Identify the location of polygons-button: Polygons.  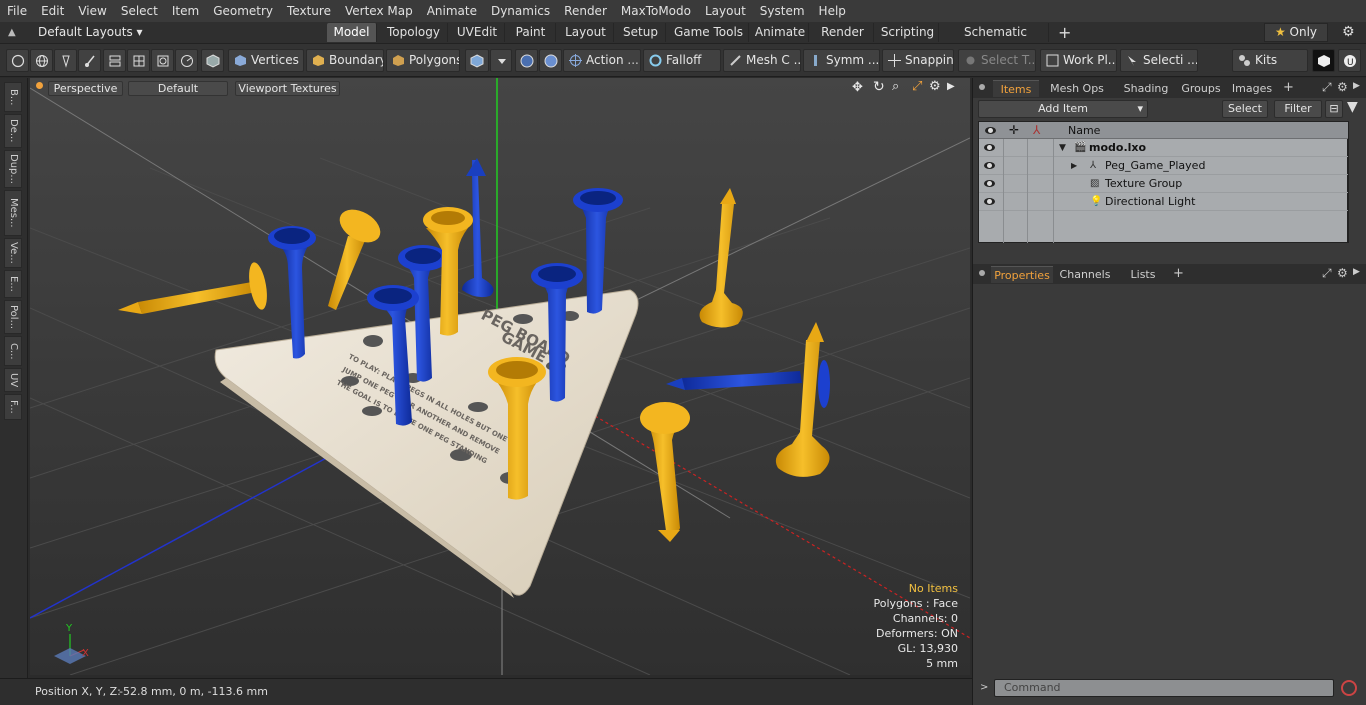
(423, 60).